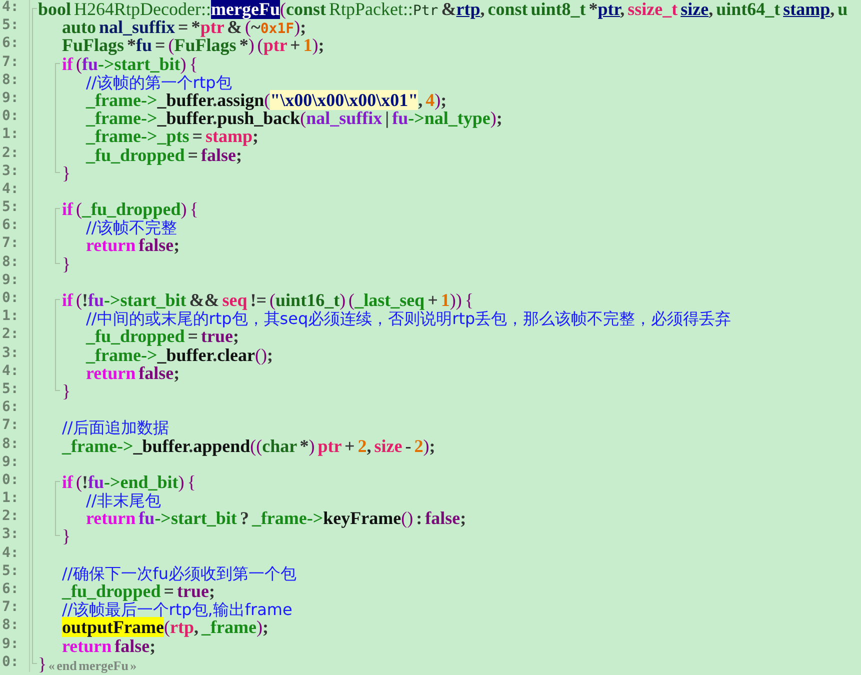  I want to click on code-line: if (fu->start_bit) {, so click(130, 64).